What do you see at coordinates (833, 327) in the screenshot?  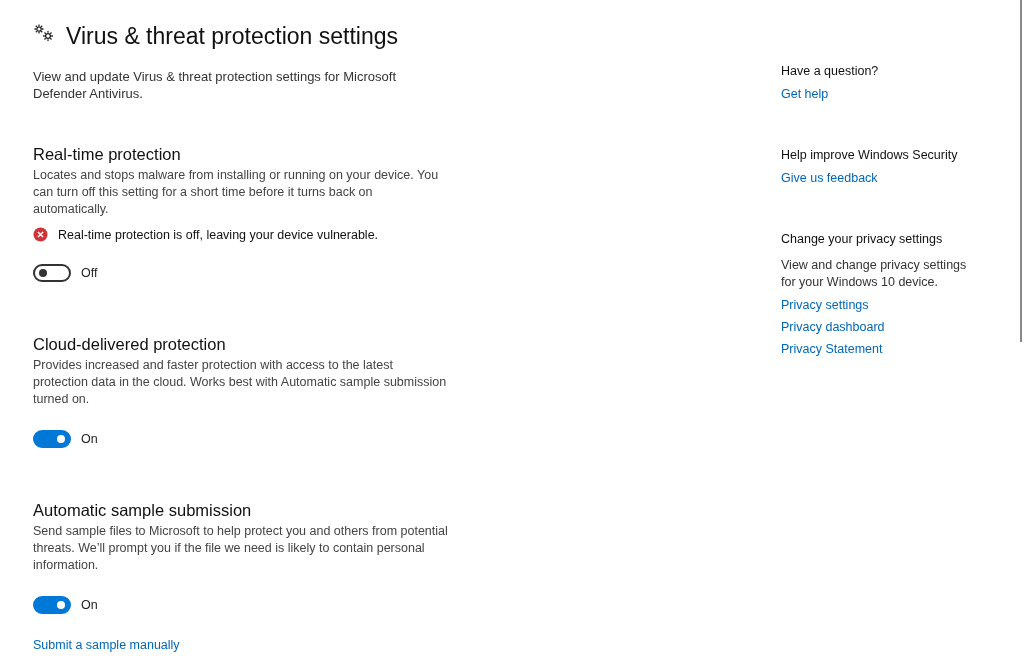 I see `sidebar-link: Privacy dashboard` at bounding box center [833, 327].